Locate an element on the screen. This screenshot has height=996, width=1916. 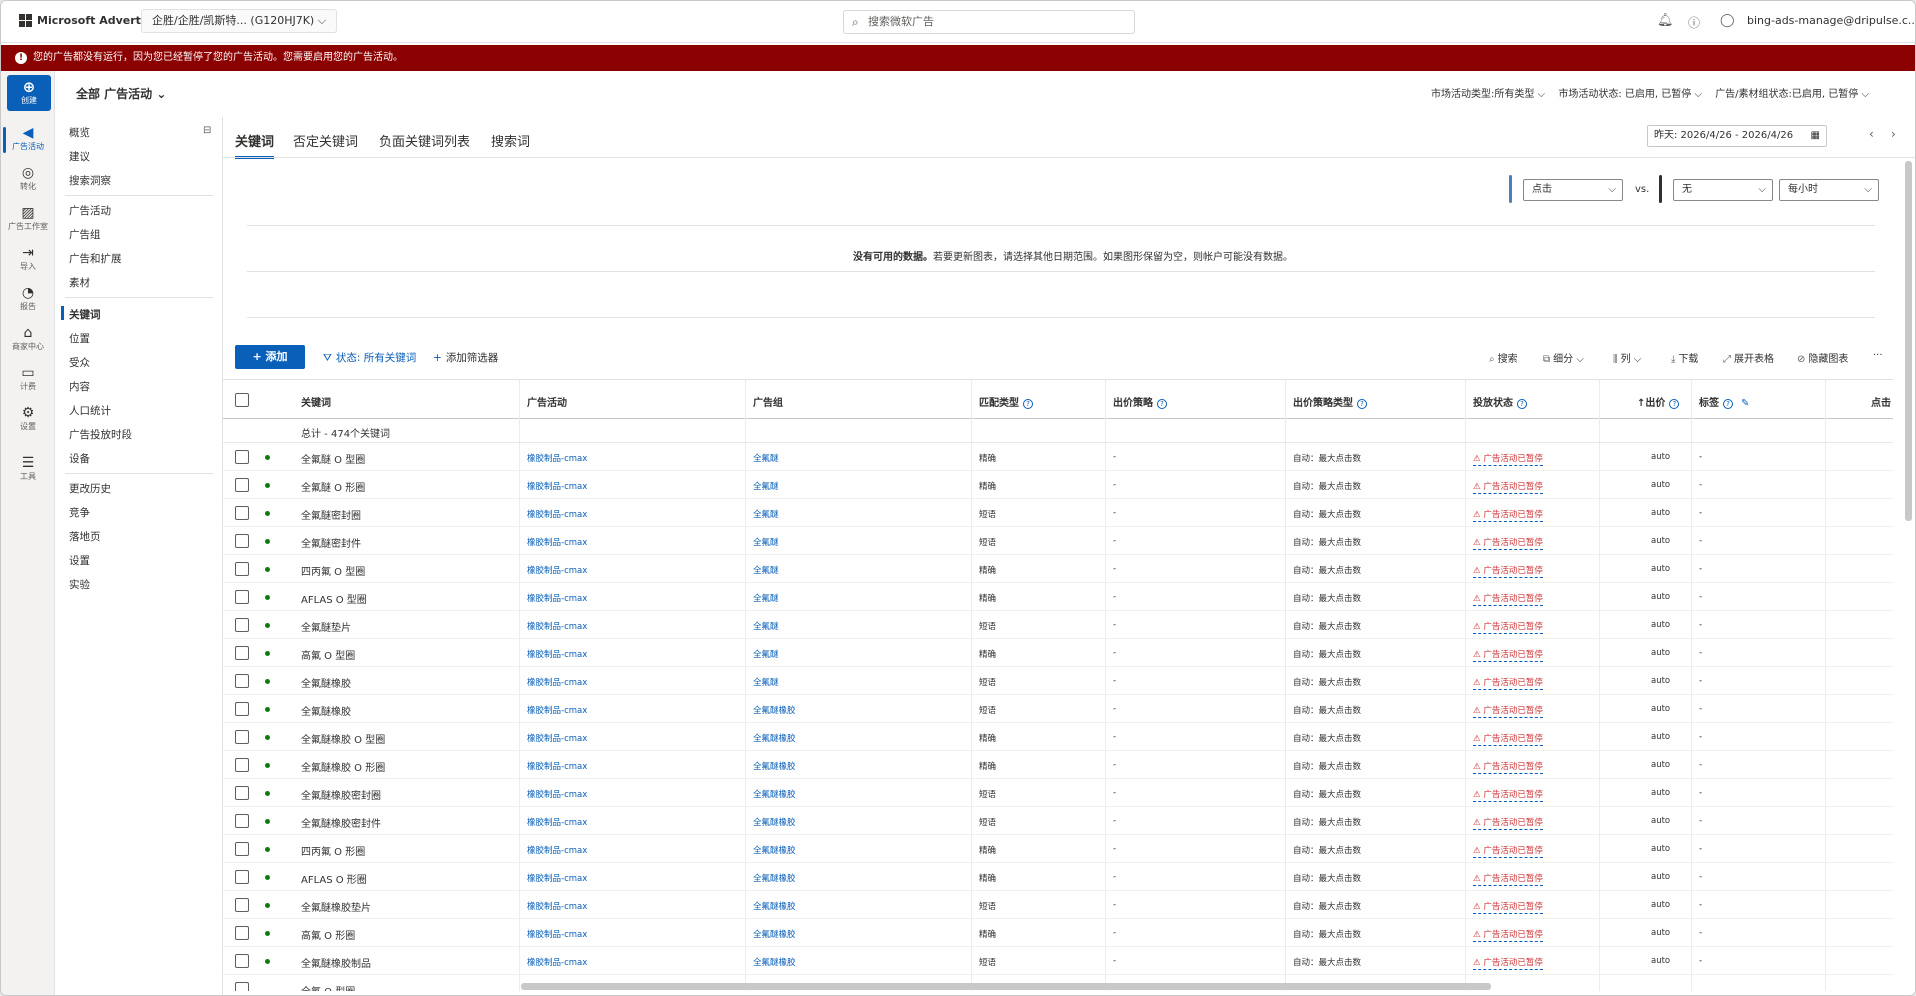
nav-ad-groups: 广告组 is located at coordinates (85, 234).